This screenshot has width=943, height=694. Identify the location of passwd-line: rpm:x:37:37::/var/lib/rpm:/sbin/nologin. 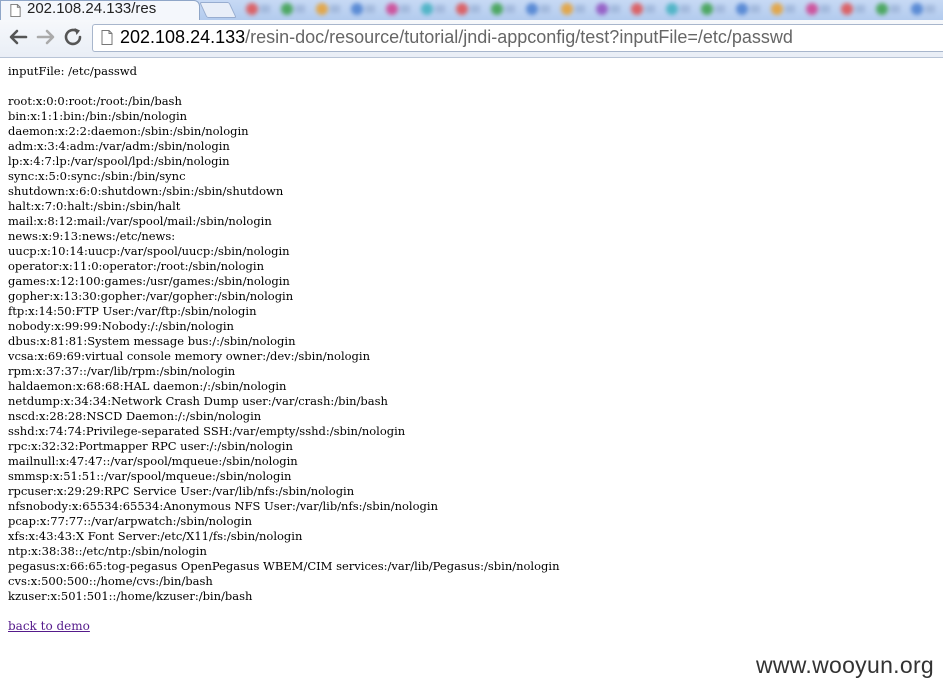
(122, 371).